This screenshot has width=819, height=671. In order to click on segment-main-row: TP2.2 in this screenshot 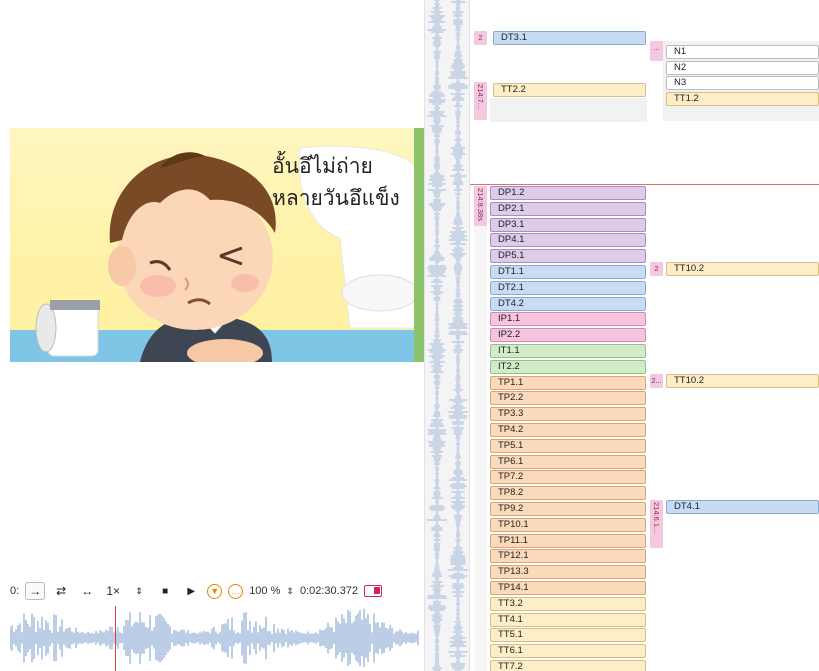, I will do `click(568, 398)`.